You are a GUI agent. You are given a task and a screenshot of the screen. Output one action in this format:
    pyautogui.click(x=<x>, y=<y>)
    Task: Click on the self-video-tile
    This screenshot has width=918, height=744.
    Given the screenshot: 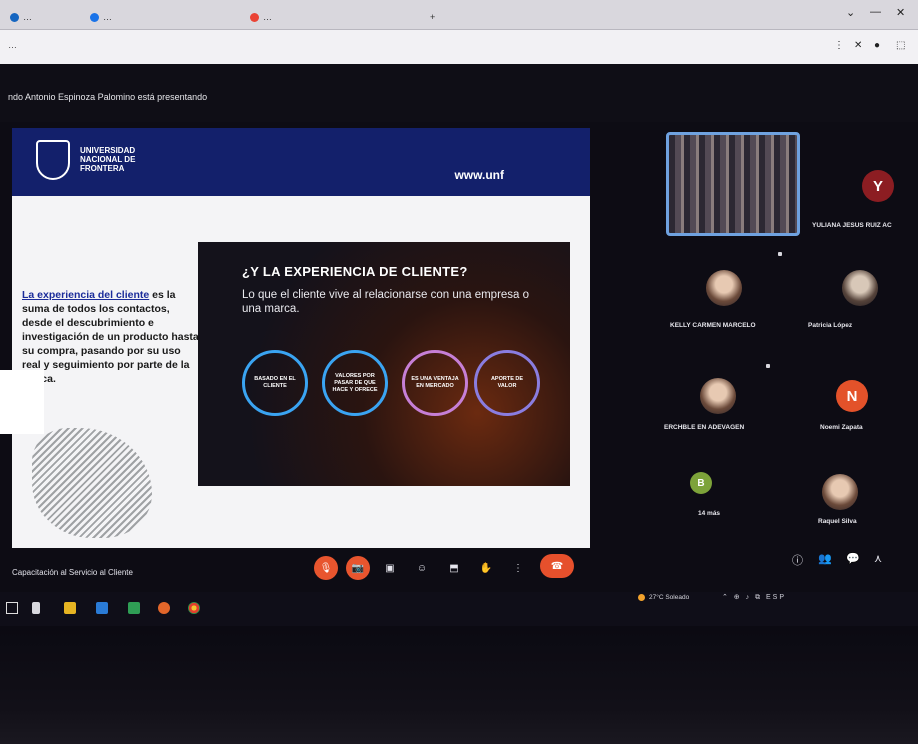 What is the action you would take?
    pyautogui.click(x=733, y=184)
    